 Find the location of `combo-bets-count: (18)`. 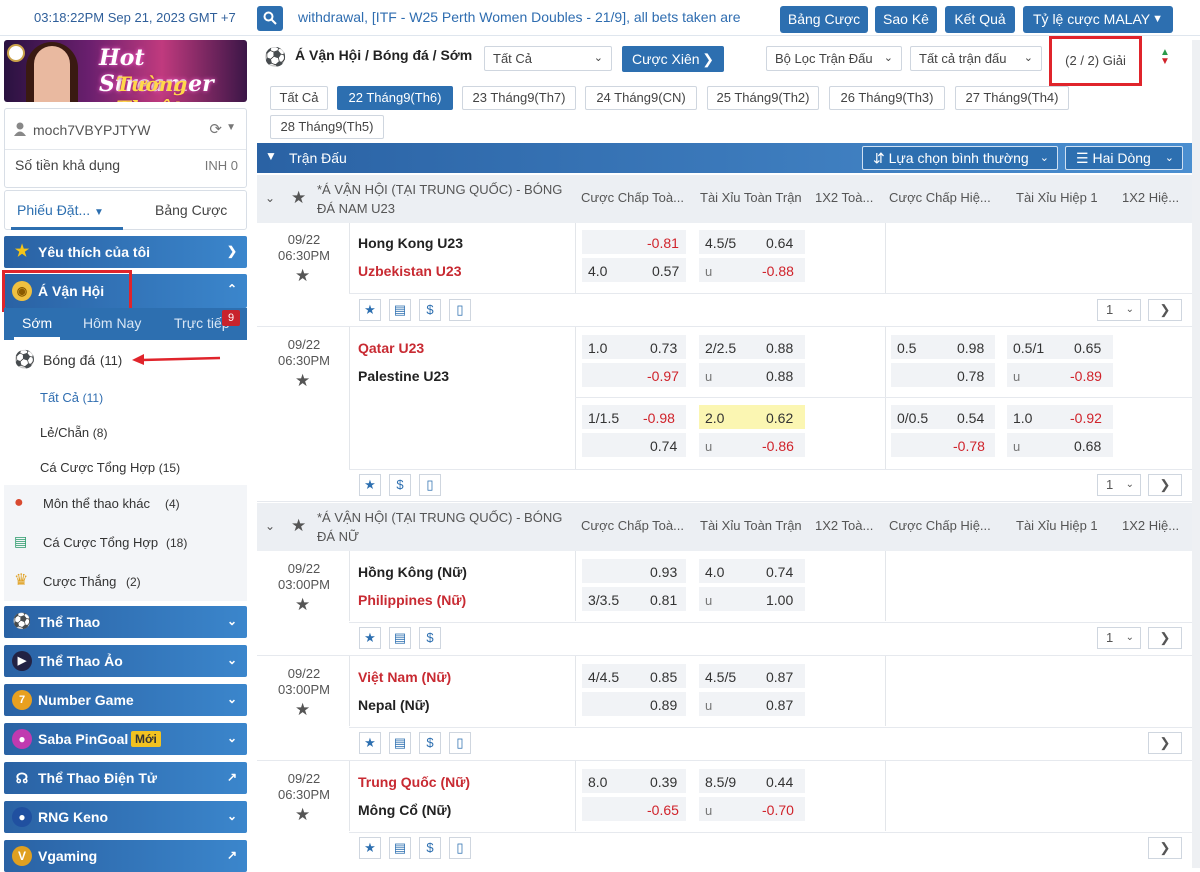

combo-bets-count: (18) is located at coordinates (177, 543).